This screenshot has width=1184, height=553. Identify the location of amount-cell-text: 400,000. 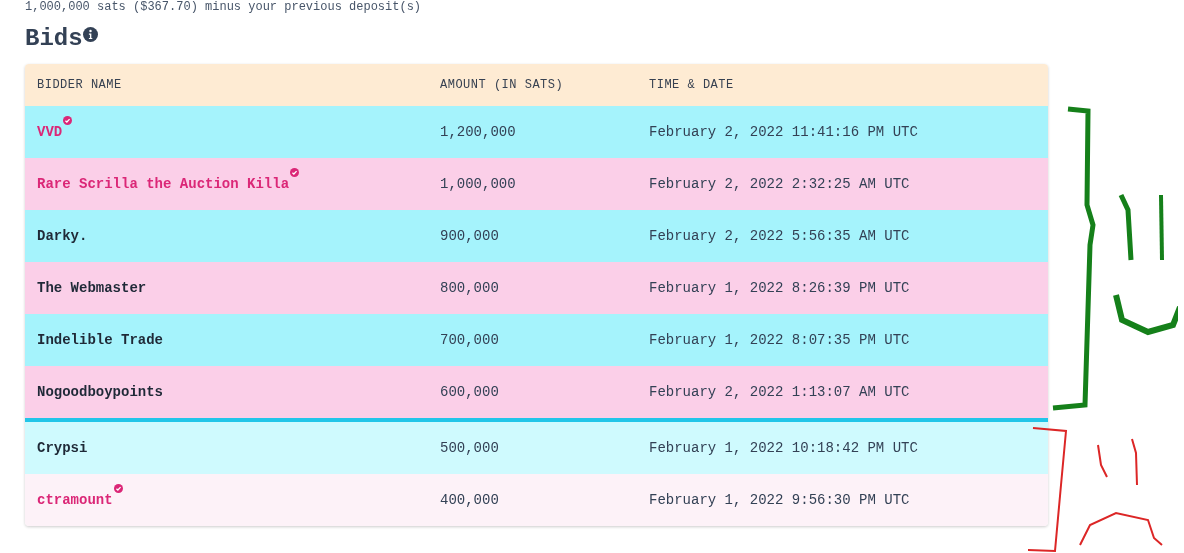
(469, 500).